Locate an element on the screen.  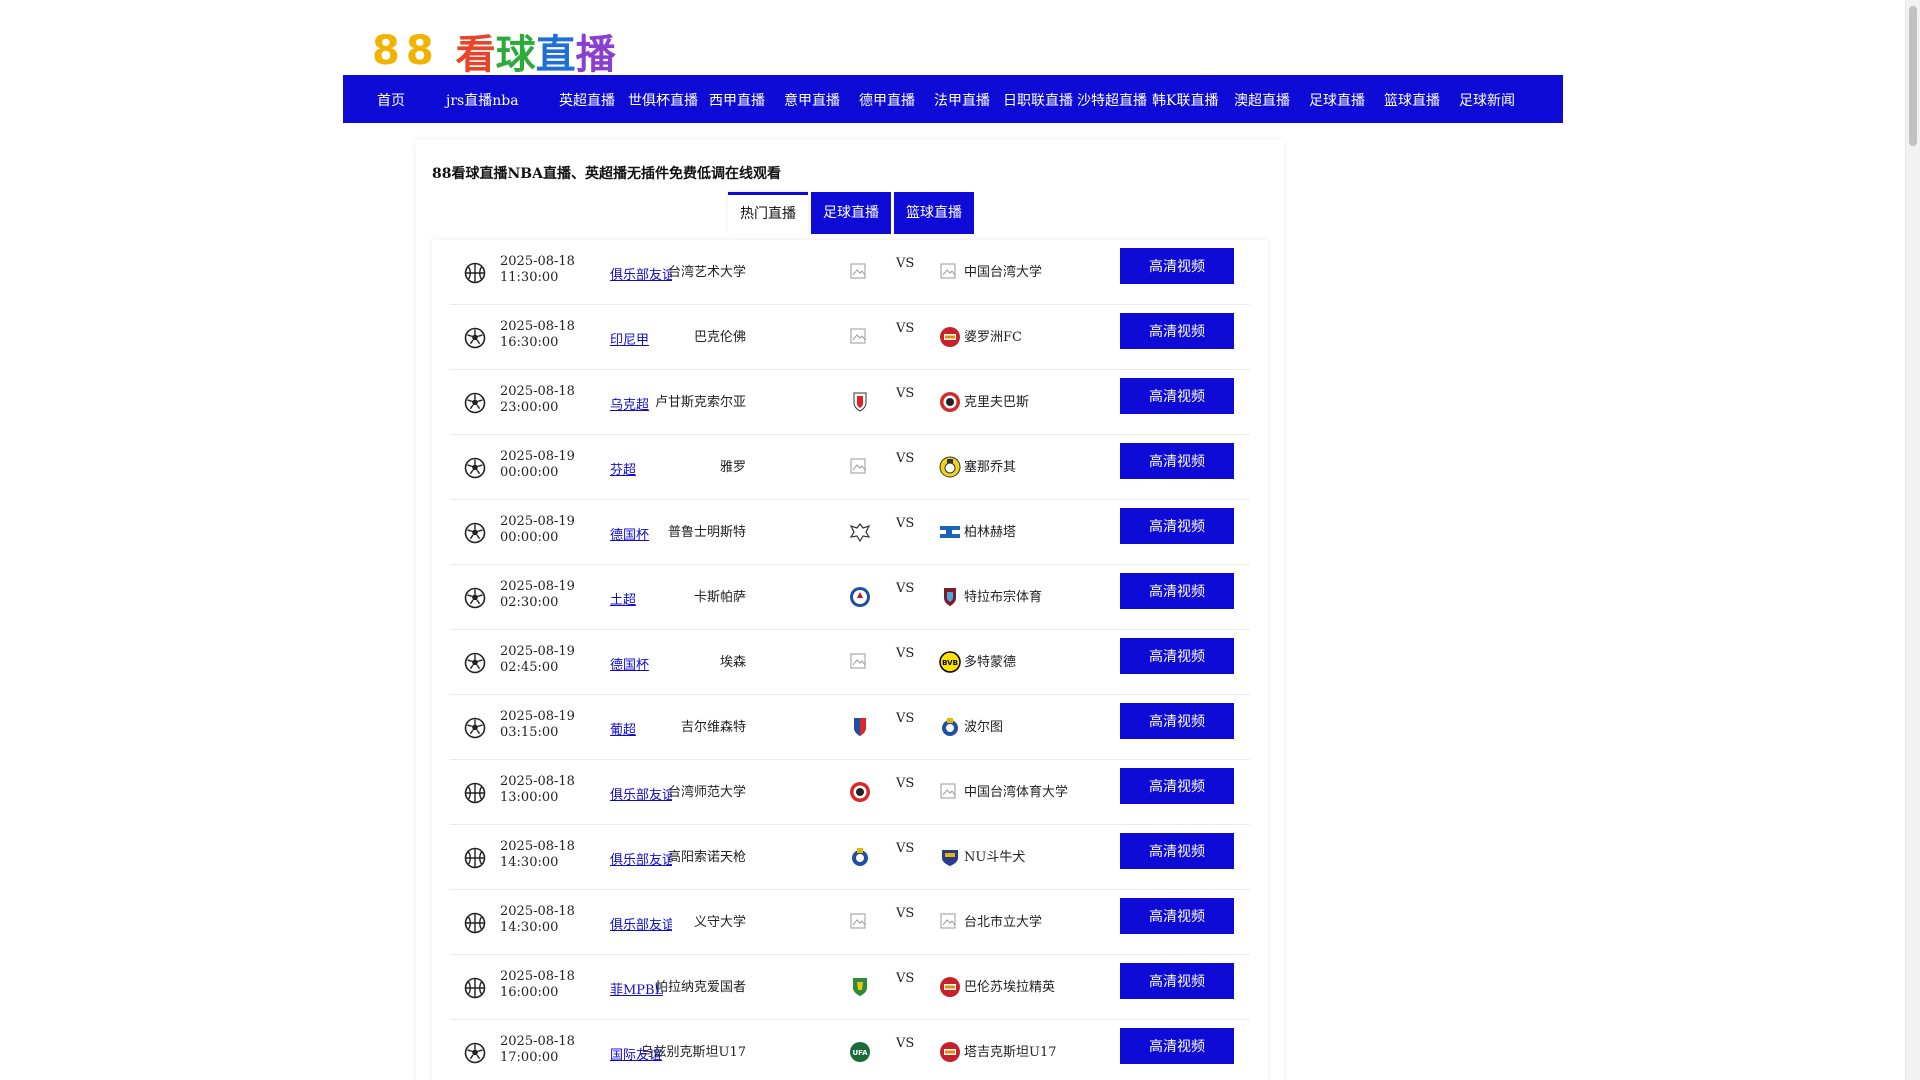
nav-link: 意甲直播 is located at coordinates (812, 100).